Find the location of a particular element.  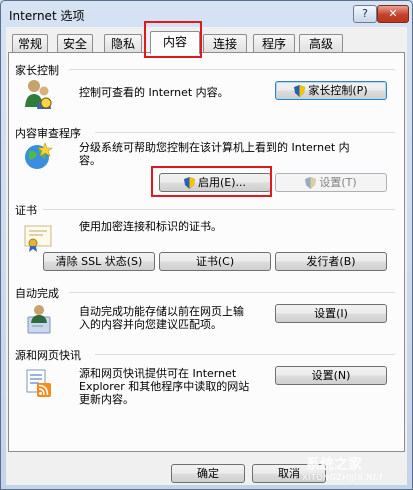

autocomplete-description-line1: 自动完成功能存储以前在网页上输 is located at coordinates (161, 311).